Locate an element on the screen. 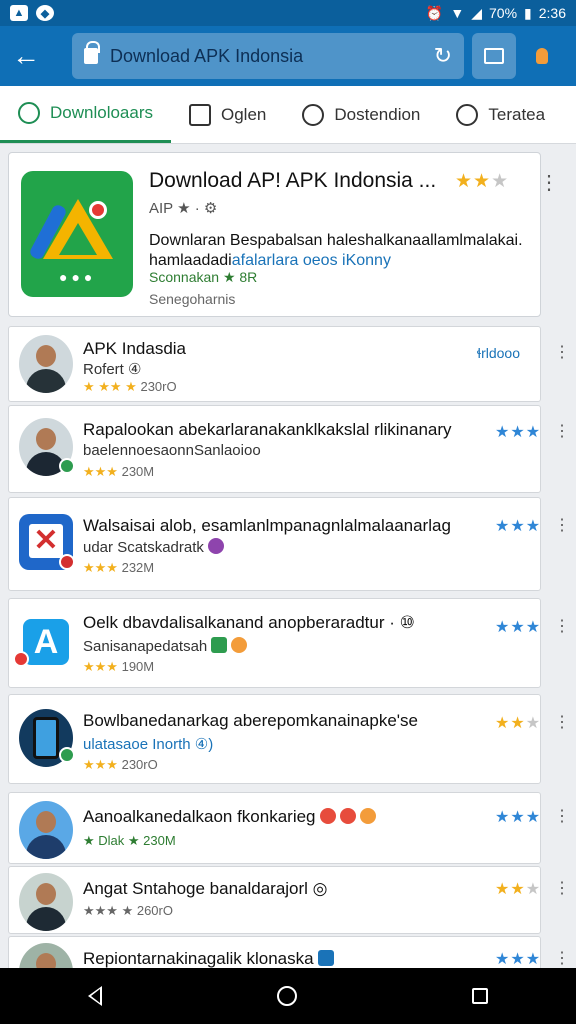 Image resolution: width=576 pixels, height=1024 pixels. tab-downloads: Downloloaars is located at coordinates (85, 114).